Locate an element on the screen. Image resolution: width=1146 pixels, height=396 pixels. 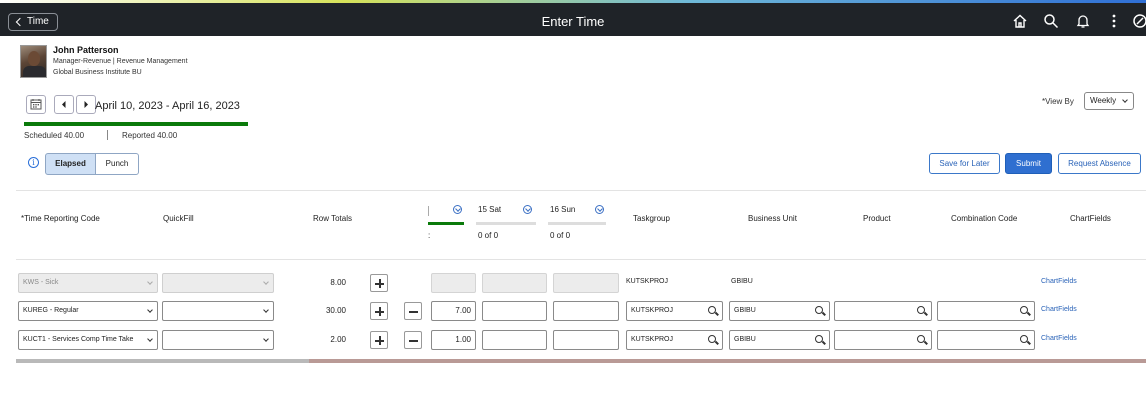
trc-value: KUCT1 - Services Comp Time Take is located at coordinates (78, 339).